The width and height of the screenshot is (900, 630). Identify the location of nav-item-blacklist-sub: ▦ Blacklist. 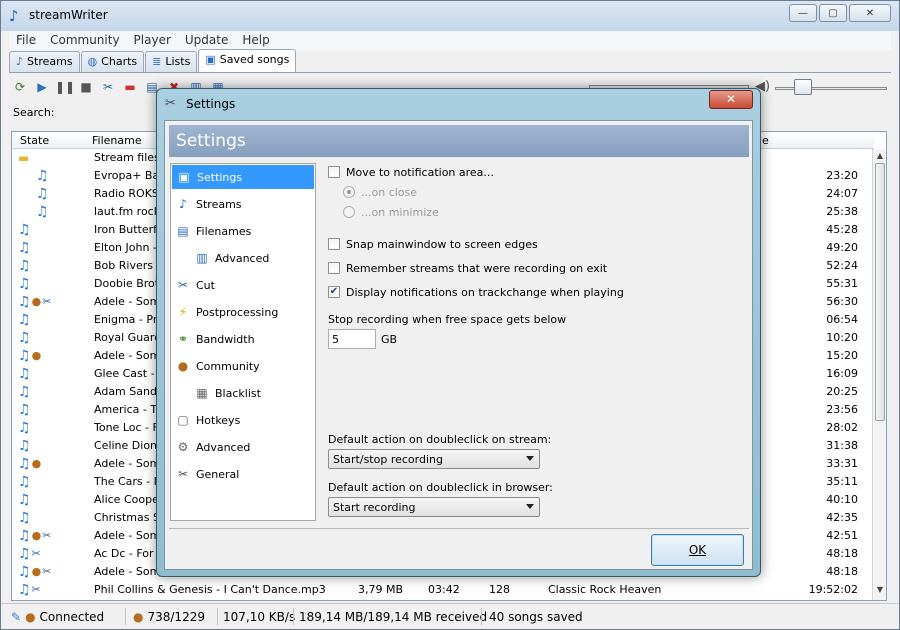
(243, 393).